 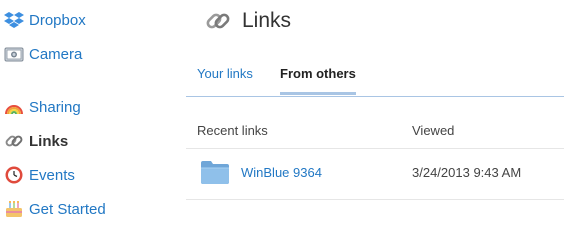 I want to click on dropbox-icon, so click(x=14, y=20).